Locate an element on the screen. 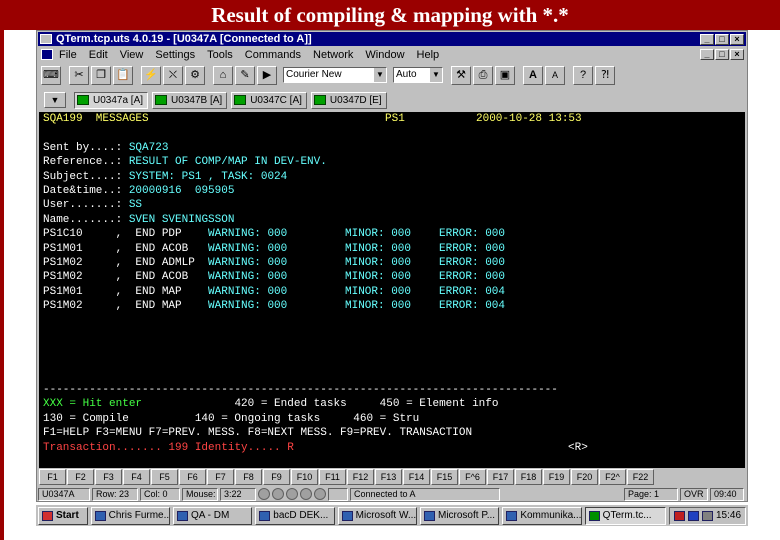 The height and width of the screenshot is (540, 780). fkey-button: F5 is located at coordinates (164, 477).